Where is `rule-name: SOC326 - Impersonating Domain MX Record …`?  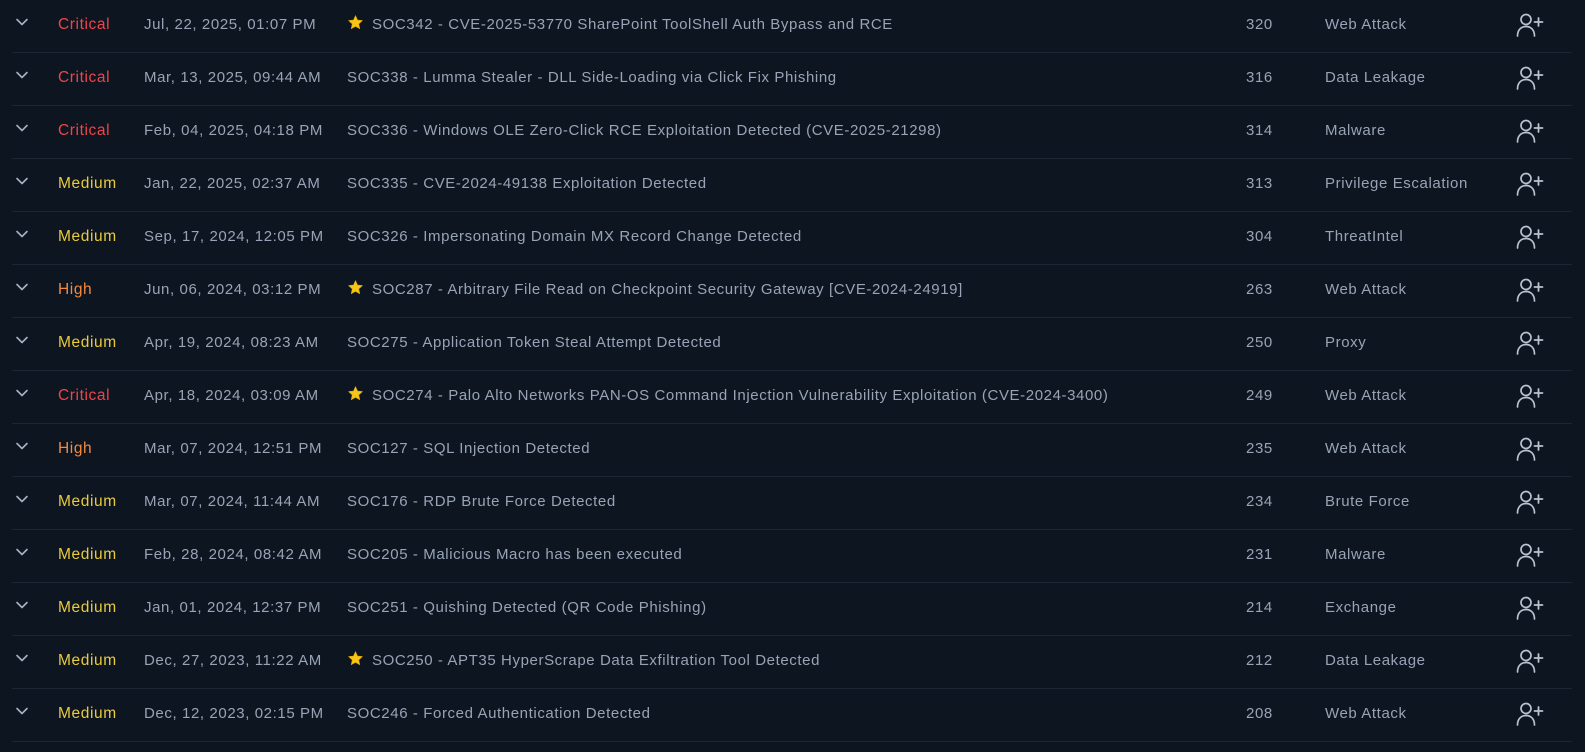
rule-name: SOC326 - Impersonating Domain MX Record … is located at coordinates (574, 237).